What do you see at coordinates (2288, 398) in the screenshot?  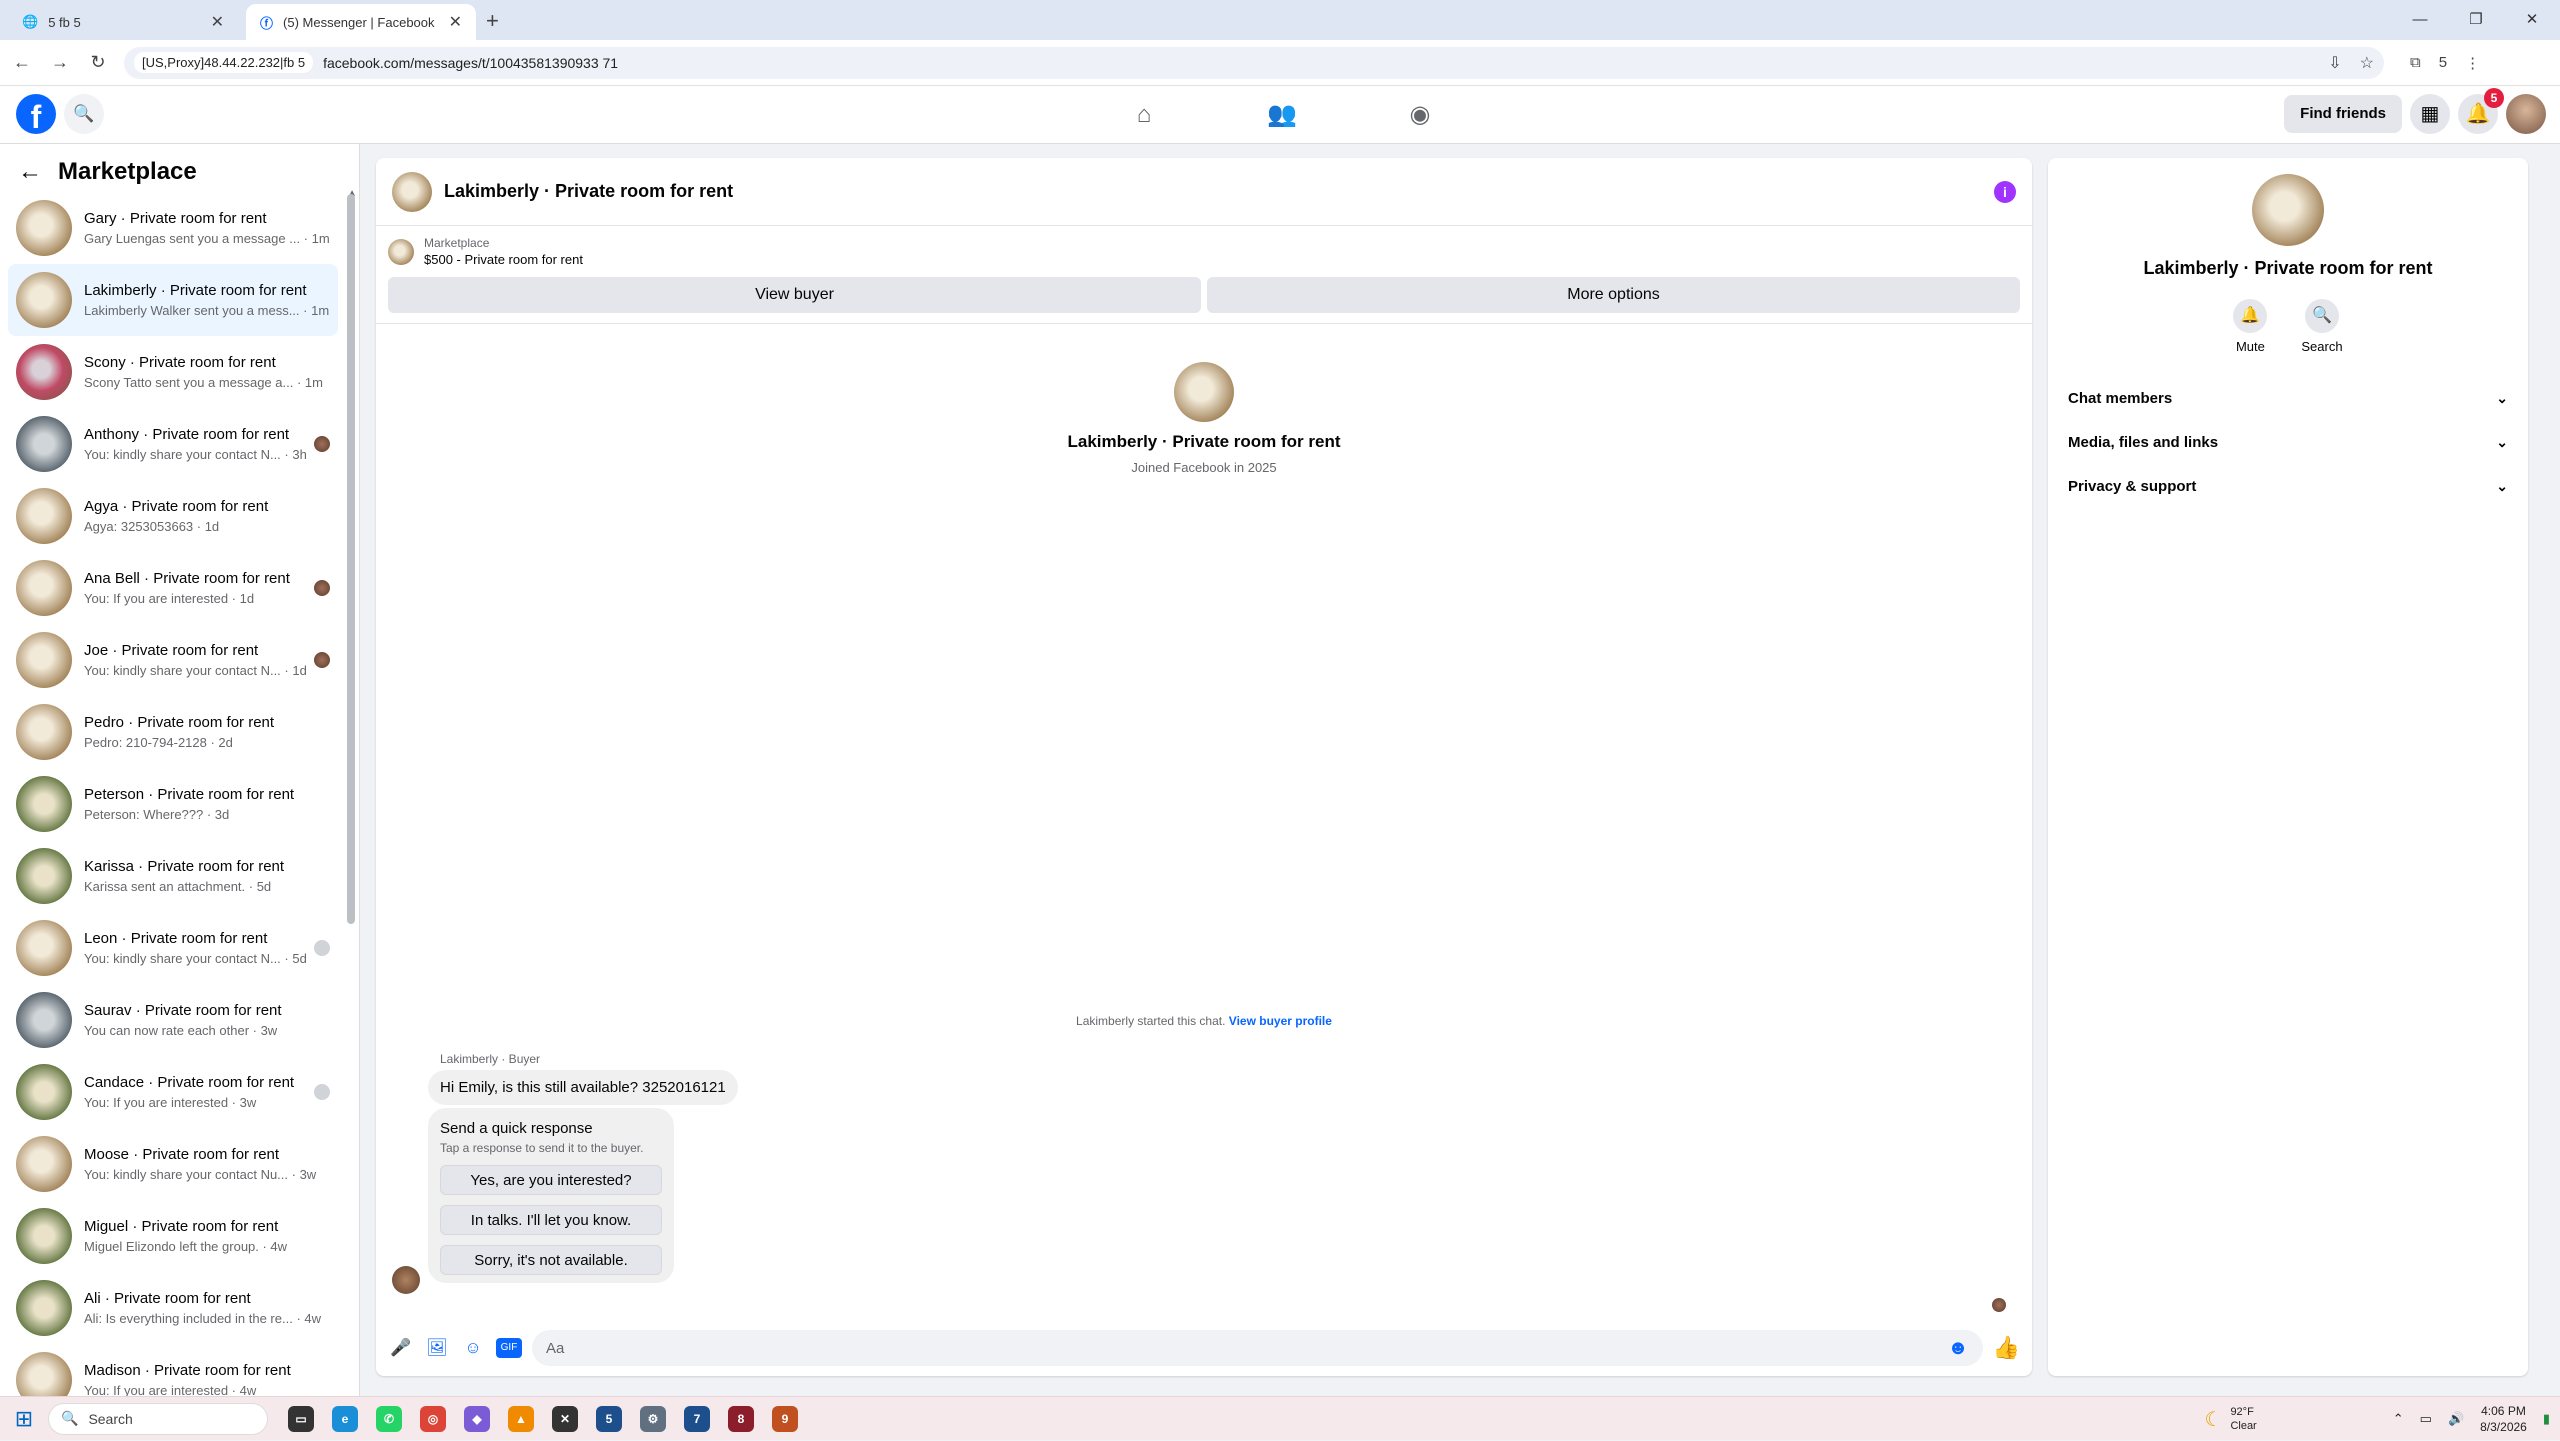 I see `section-chat-members: Chat members ⌄` at bounding box center [2288, 398].